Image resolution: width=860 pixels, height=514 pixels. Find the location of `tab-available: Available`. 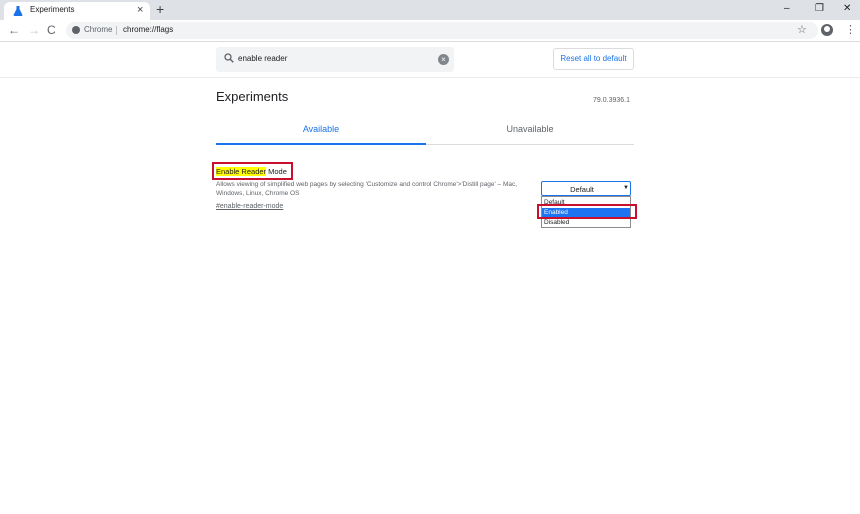

tab-available: Available is located at coordinates (321, 134).